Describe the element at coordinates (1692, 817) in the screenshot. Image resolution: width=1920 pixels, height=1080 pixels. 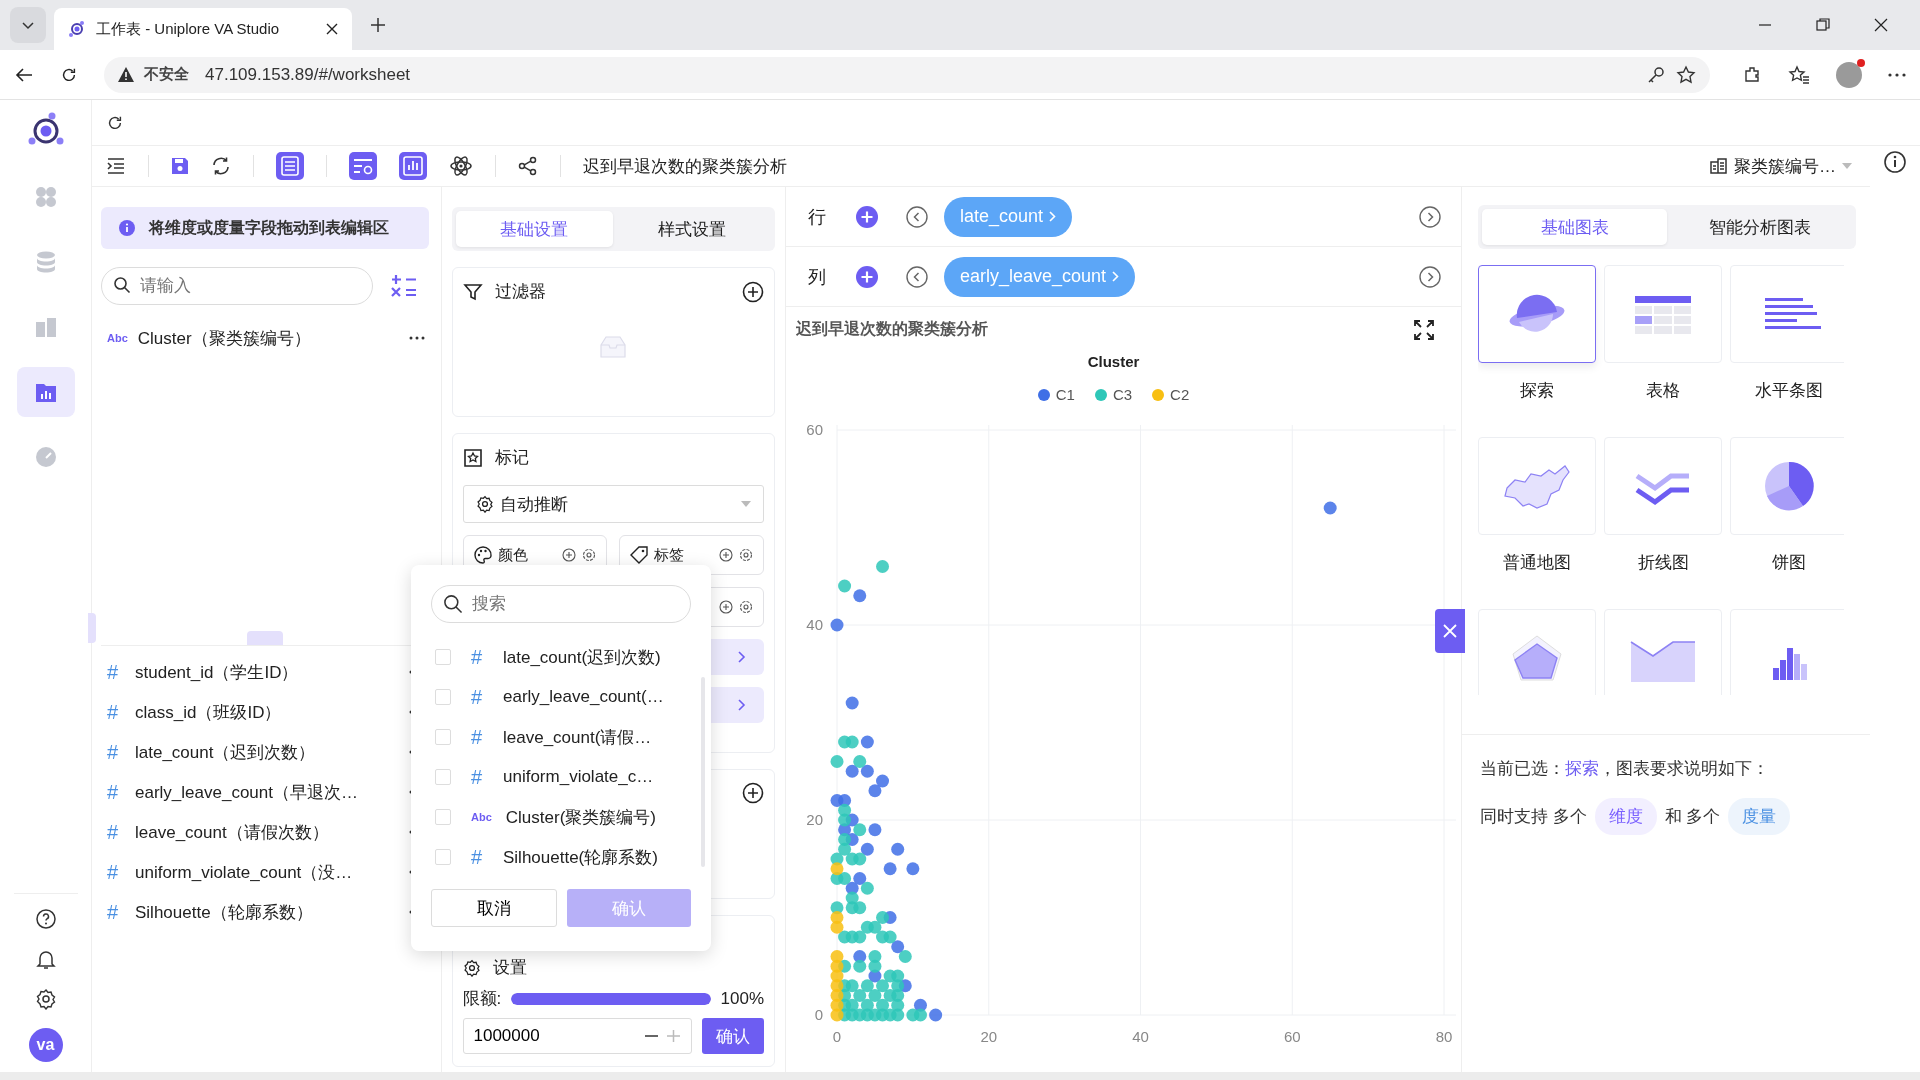
I see `requirement-text: 和 多个` at that location.